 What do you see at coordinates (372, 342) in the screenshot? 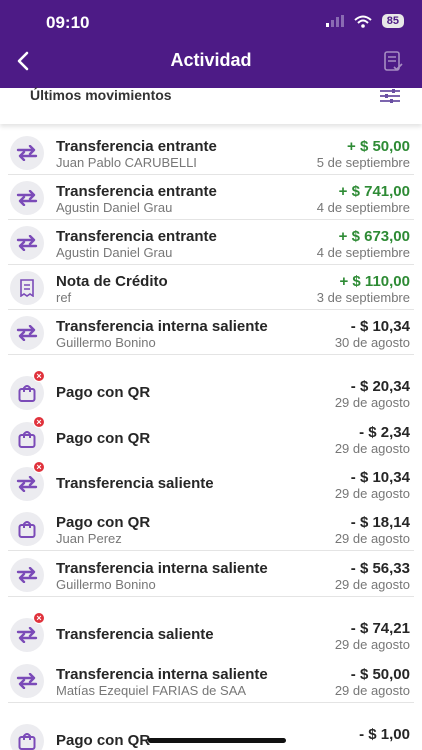
I see `transaction-date: 30 de agosto` at bounding box center [372, 342].